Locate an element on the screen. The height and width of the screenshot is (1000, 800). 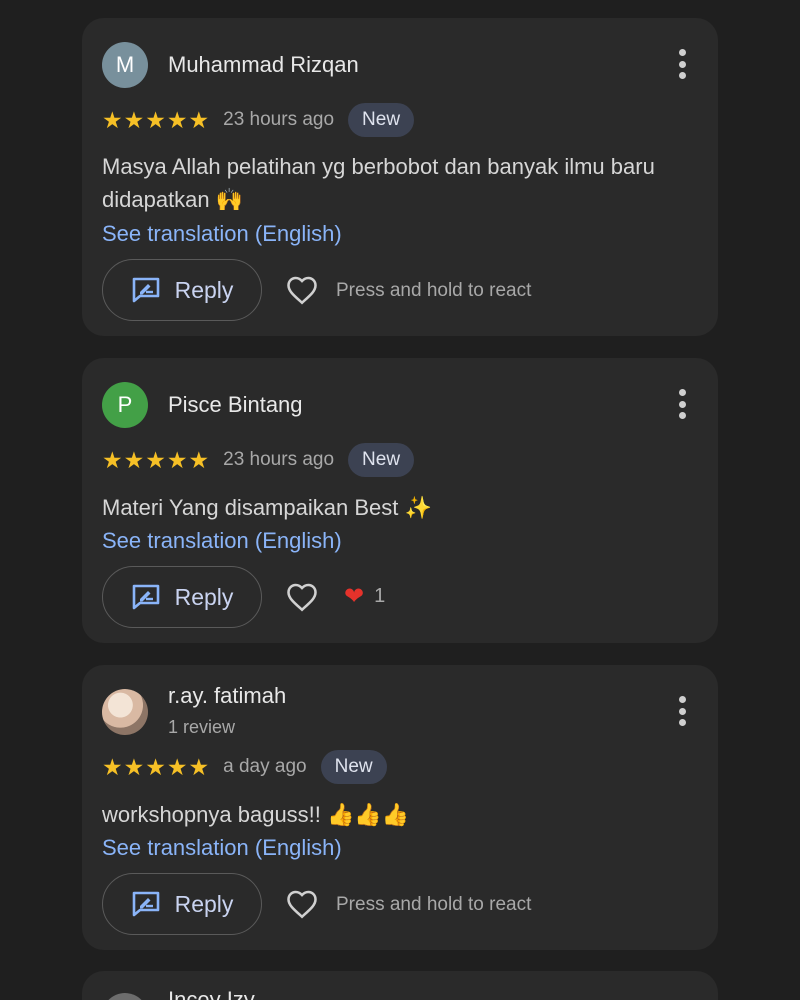
review-text-line: Materi Yang disampaikan Best is located at coordinates (250, 507).